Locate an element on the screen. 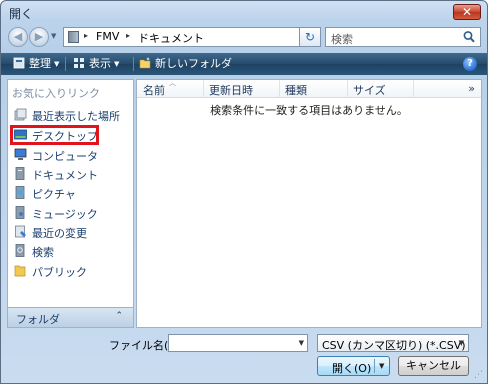 This screenshot has width=488, height=384. column-header-type: 種類 is located at coordinates (296, 90).